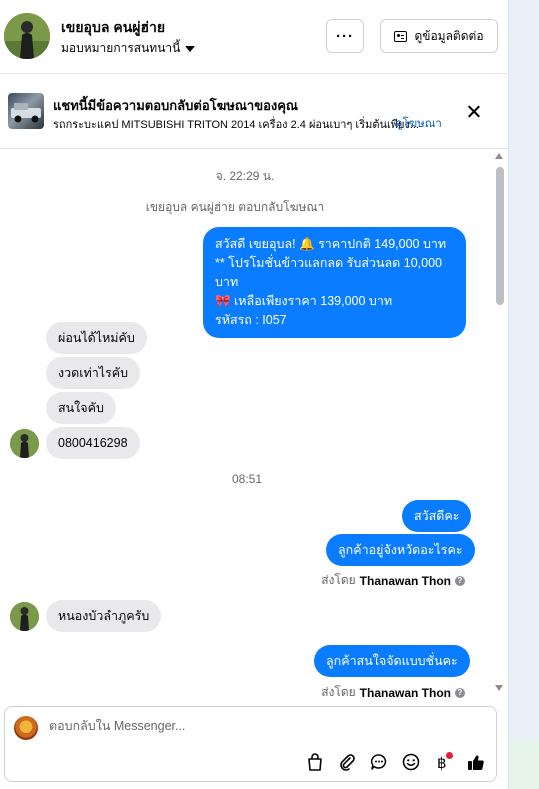  Describe the element at coordinates (96, 338) in the screenshot. I see `incoming-message: ผ่อนได้ไหม่คับ` at that location.